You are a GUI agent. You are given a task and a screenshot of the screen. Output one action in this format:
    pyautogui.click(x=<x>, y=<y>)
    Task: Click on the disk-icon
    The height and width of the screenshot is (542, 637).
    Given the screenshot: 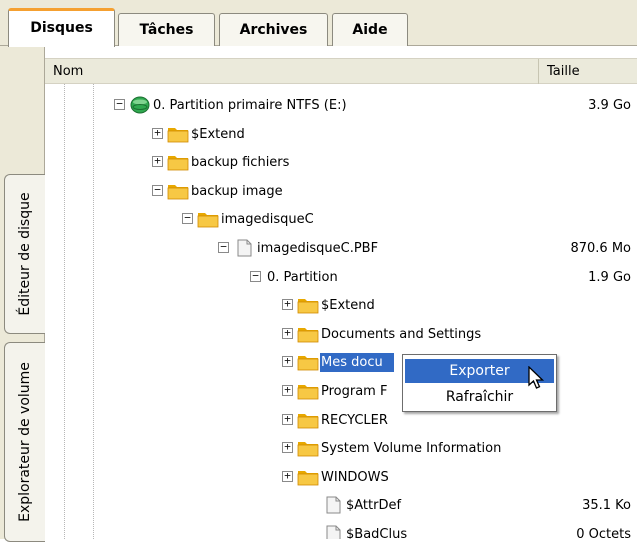 What is the action you would take?
    pyautogui.click(x=140, y=105)
    